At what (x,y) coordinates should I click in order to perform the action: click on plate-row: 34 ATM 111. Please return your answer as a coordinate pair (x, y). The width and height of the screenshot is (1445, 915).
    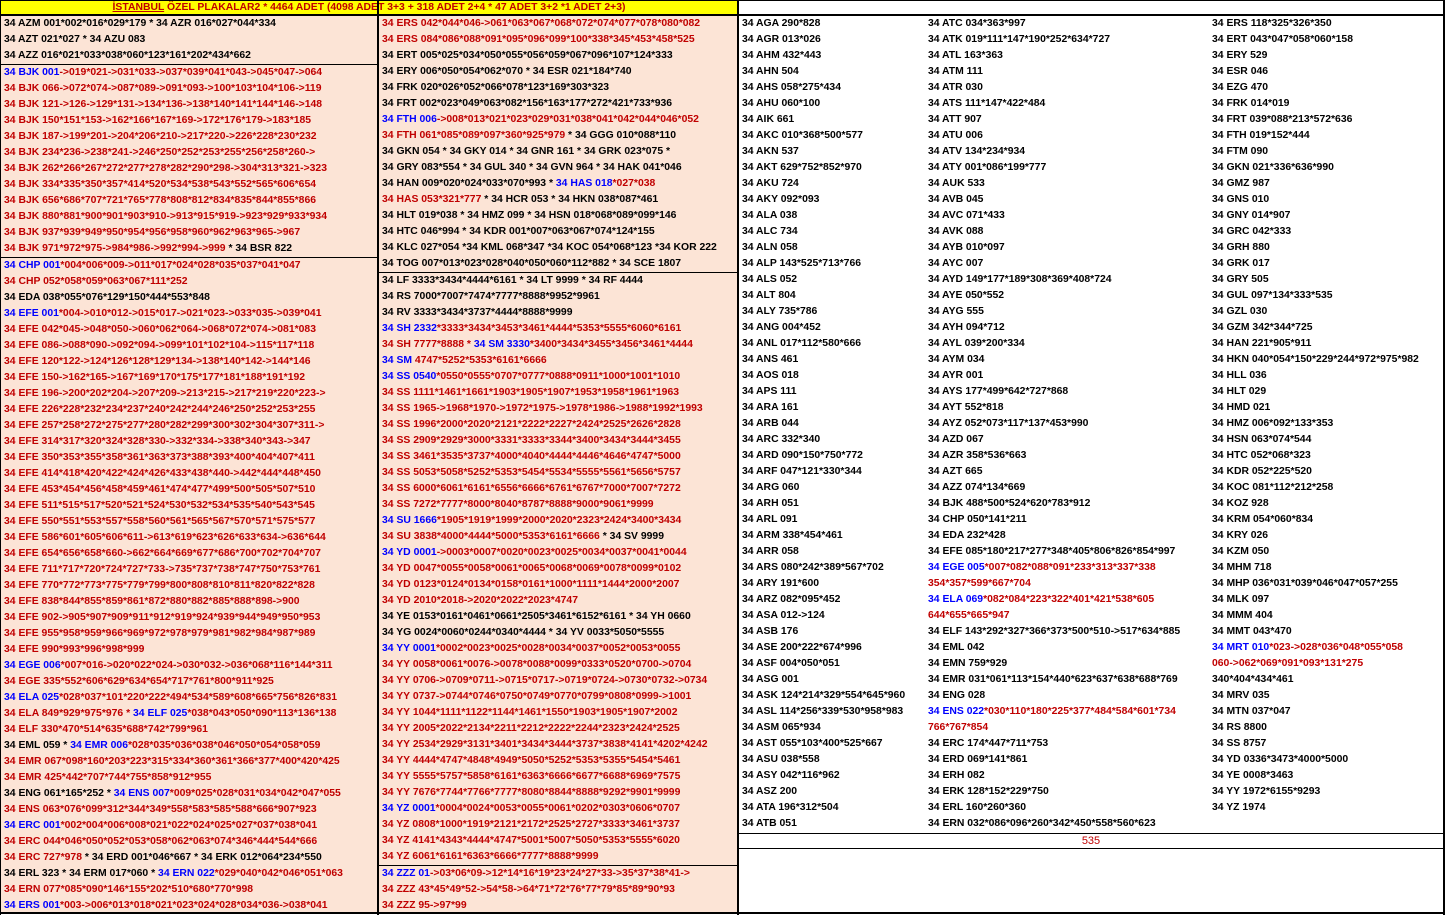
    Looking at the image, I should click on (1067, 72).